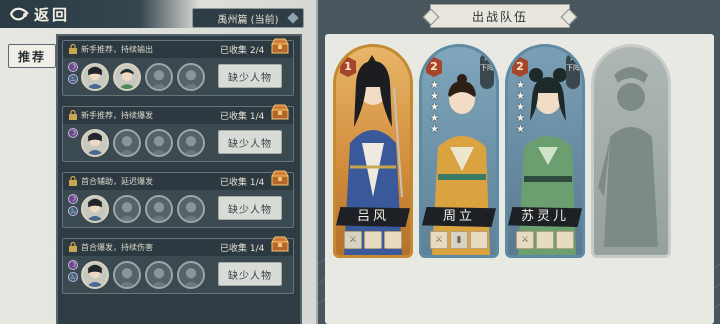  Describe the element at coordinates (178, 114) in the screenshot. I see `card-header: 新手推荐，持续爆发 已收集 1/4` at that location.